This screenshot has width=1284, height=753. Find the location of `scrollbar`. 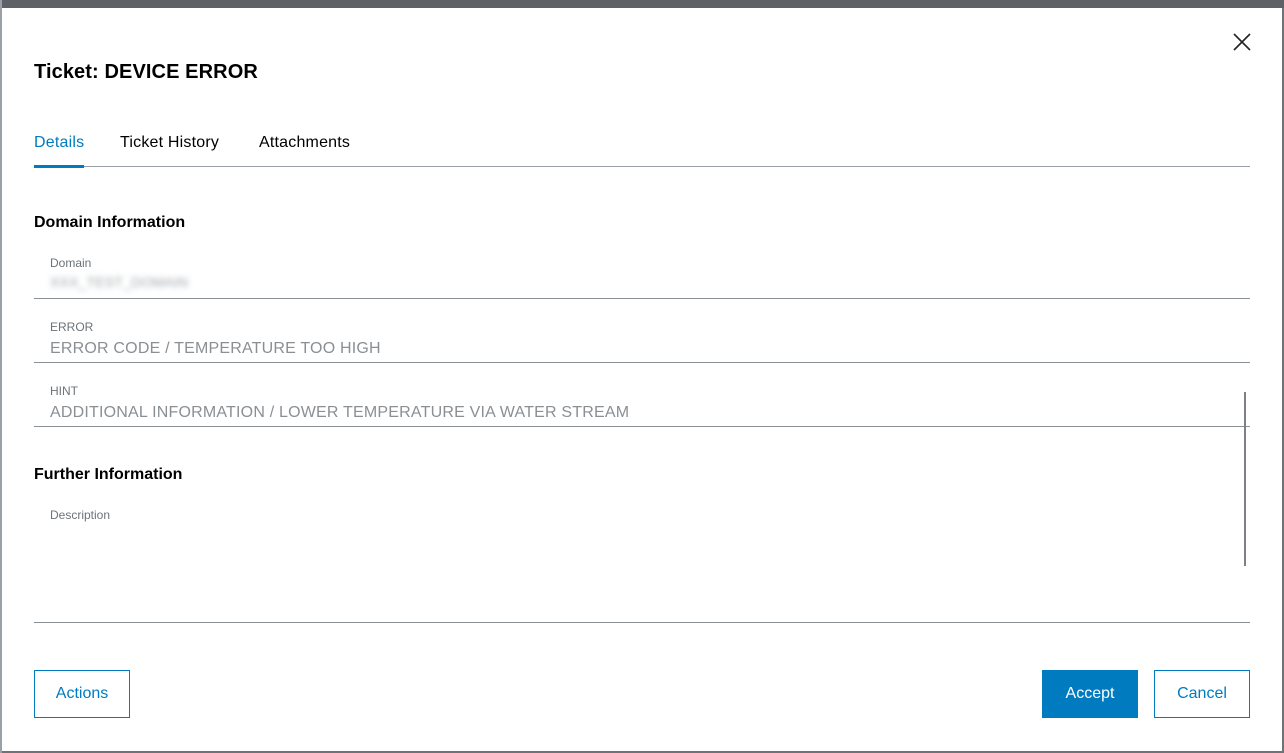

scrollbar is located at coordinates (1245, 479).